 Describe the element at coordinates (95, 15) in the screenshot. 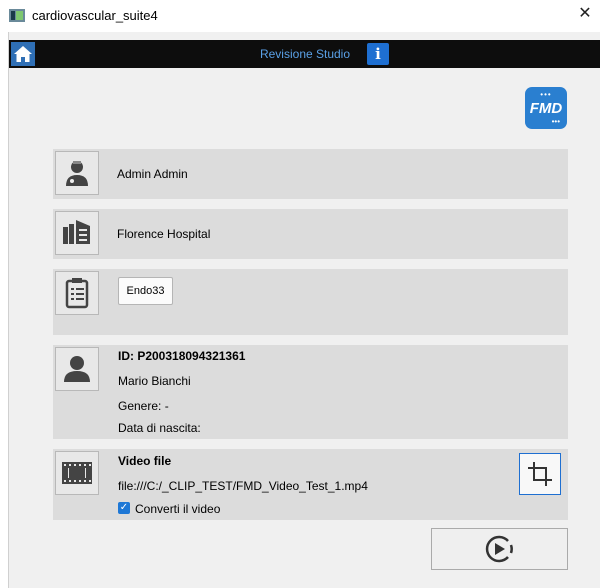

I see `window-title: cardiovascular_suite4` at that location.